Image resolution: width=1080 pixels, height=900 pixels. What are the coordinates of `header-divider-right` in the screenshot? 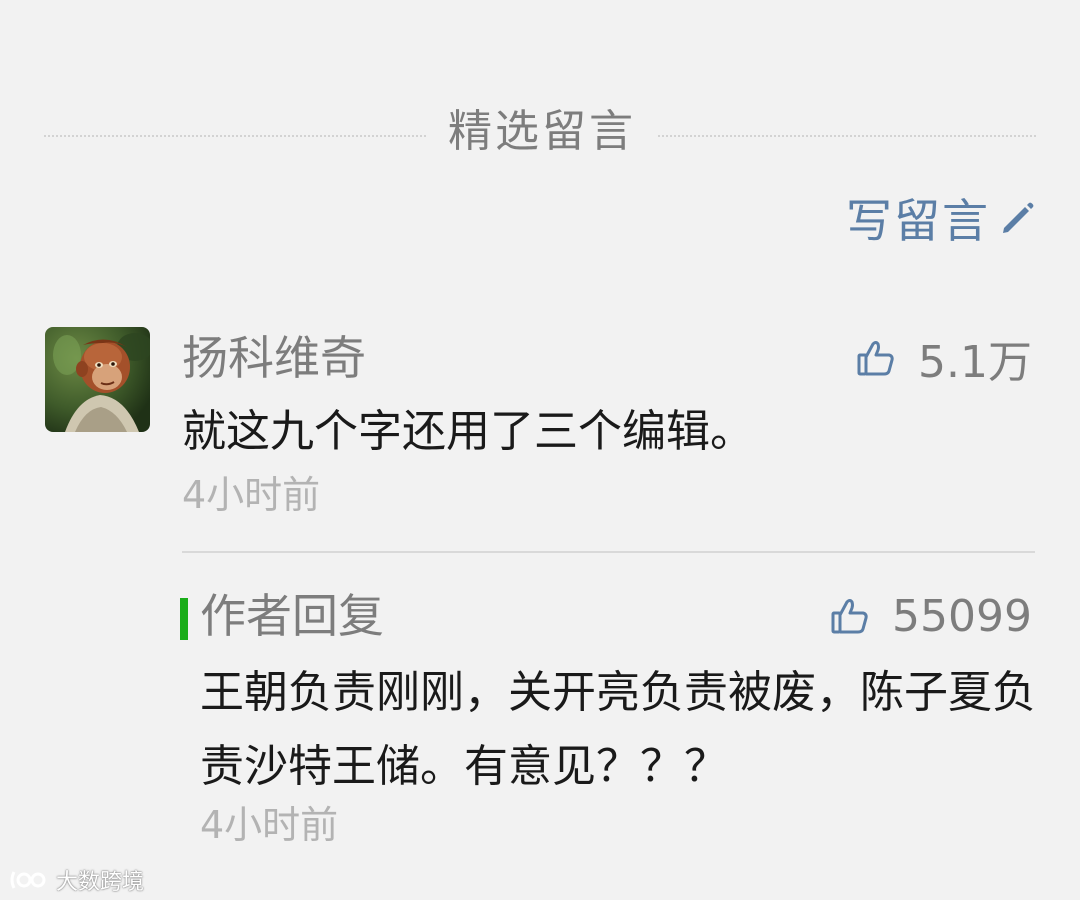 It's located at (847, 136).